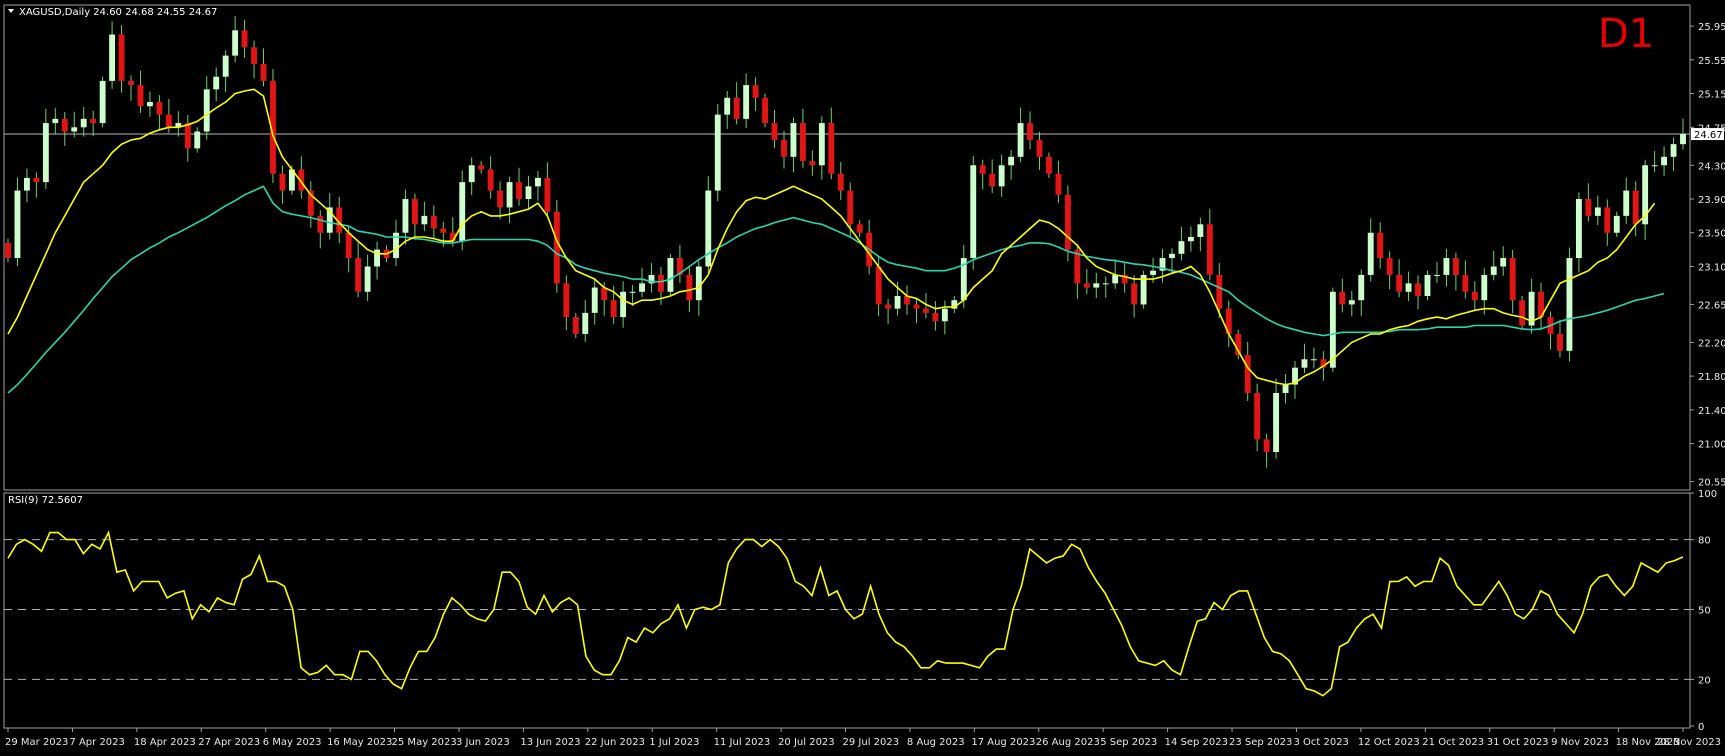 Image resolution: width=1725 pixels, height=756 pixels. I want to click on time-axis-label: 16 May 2023, so click(359, 742).